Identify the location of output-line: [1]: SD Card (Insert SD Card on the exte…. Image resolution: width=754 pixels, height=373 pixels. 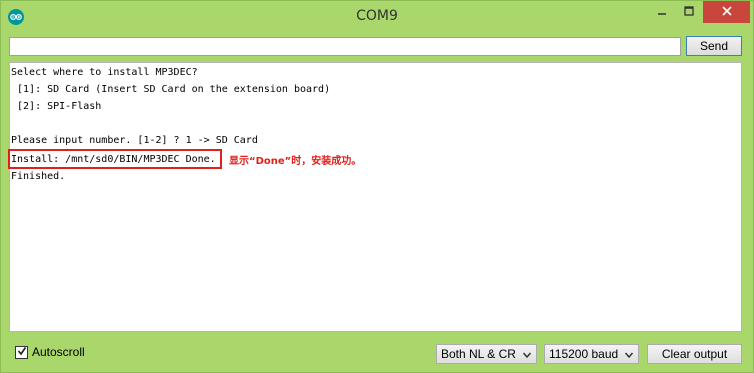
(171, 89).